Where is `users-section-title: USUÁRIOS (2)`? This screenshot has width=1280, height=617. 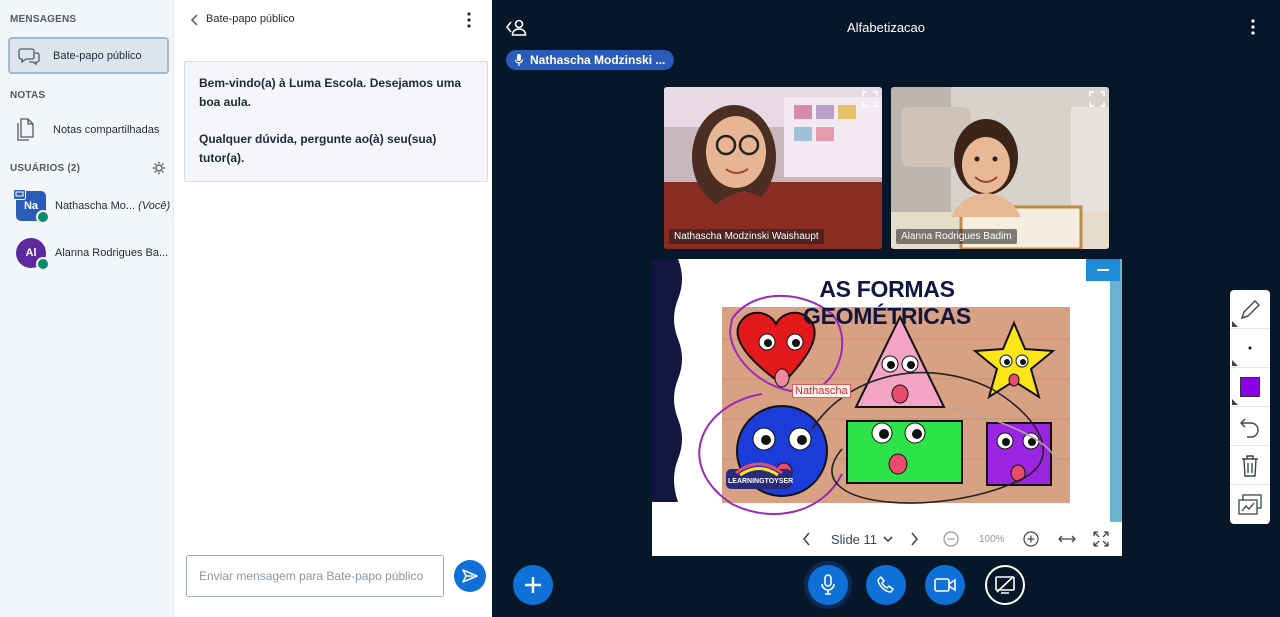
users-section-title: USUÁRIOS (2) is located at coordinates (45, 168).